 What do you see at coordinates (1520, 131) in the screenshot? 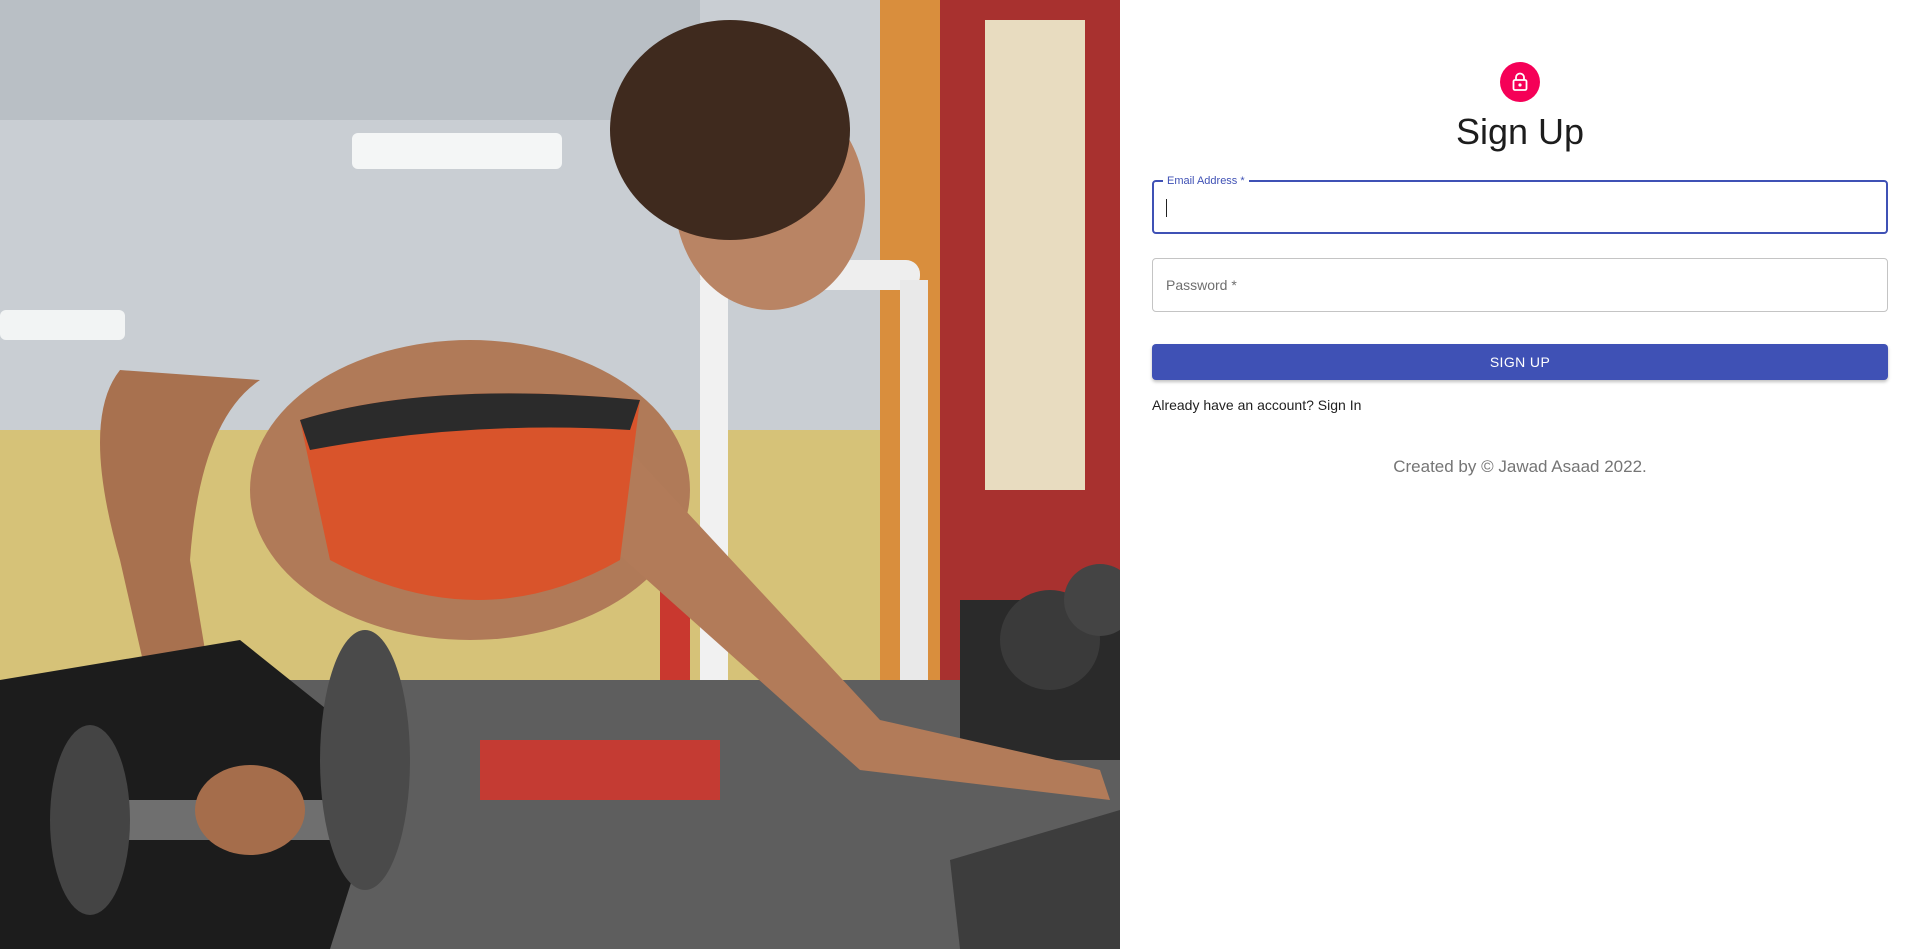
I see `page-title: Sign Up` at bounding box center [1520, 131].